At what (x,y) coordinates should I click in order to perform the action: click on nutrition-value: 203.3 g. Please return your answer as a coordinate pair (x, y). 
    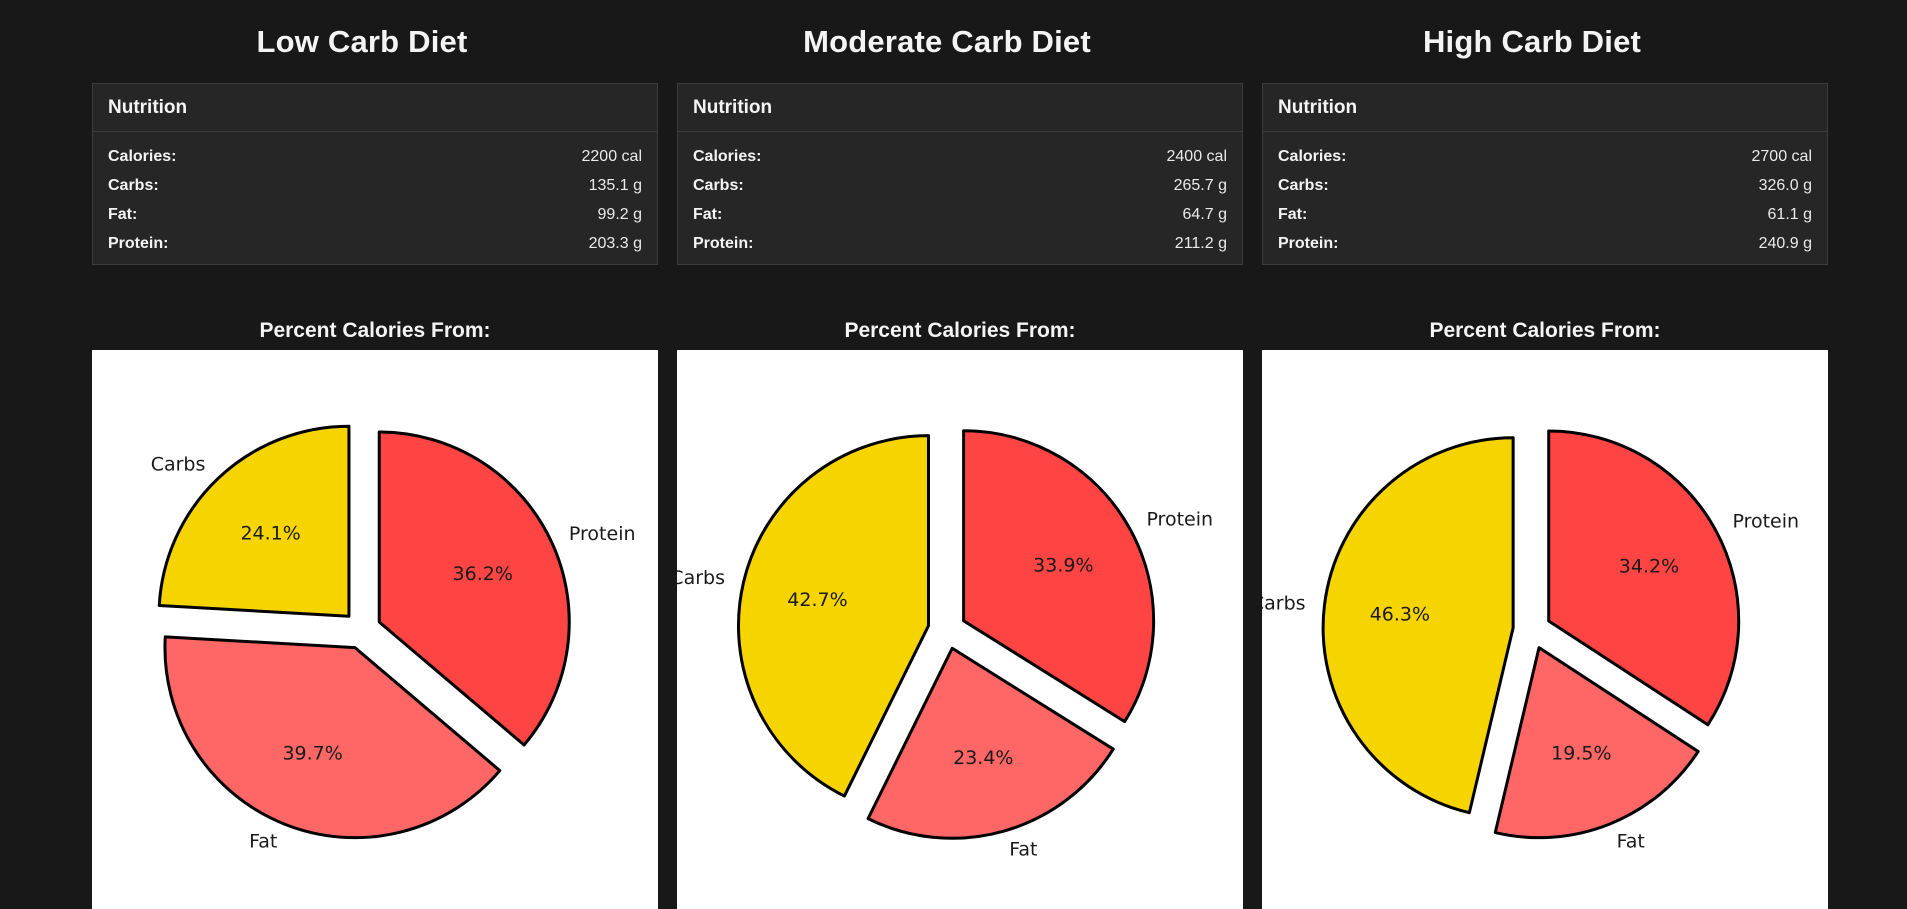
    Looking at the image, I should click on (615, 243).